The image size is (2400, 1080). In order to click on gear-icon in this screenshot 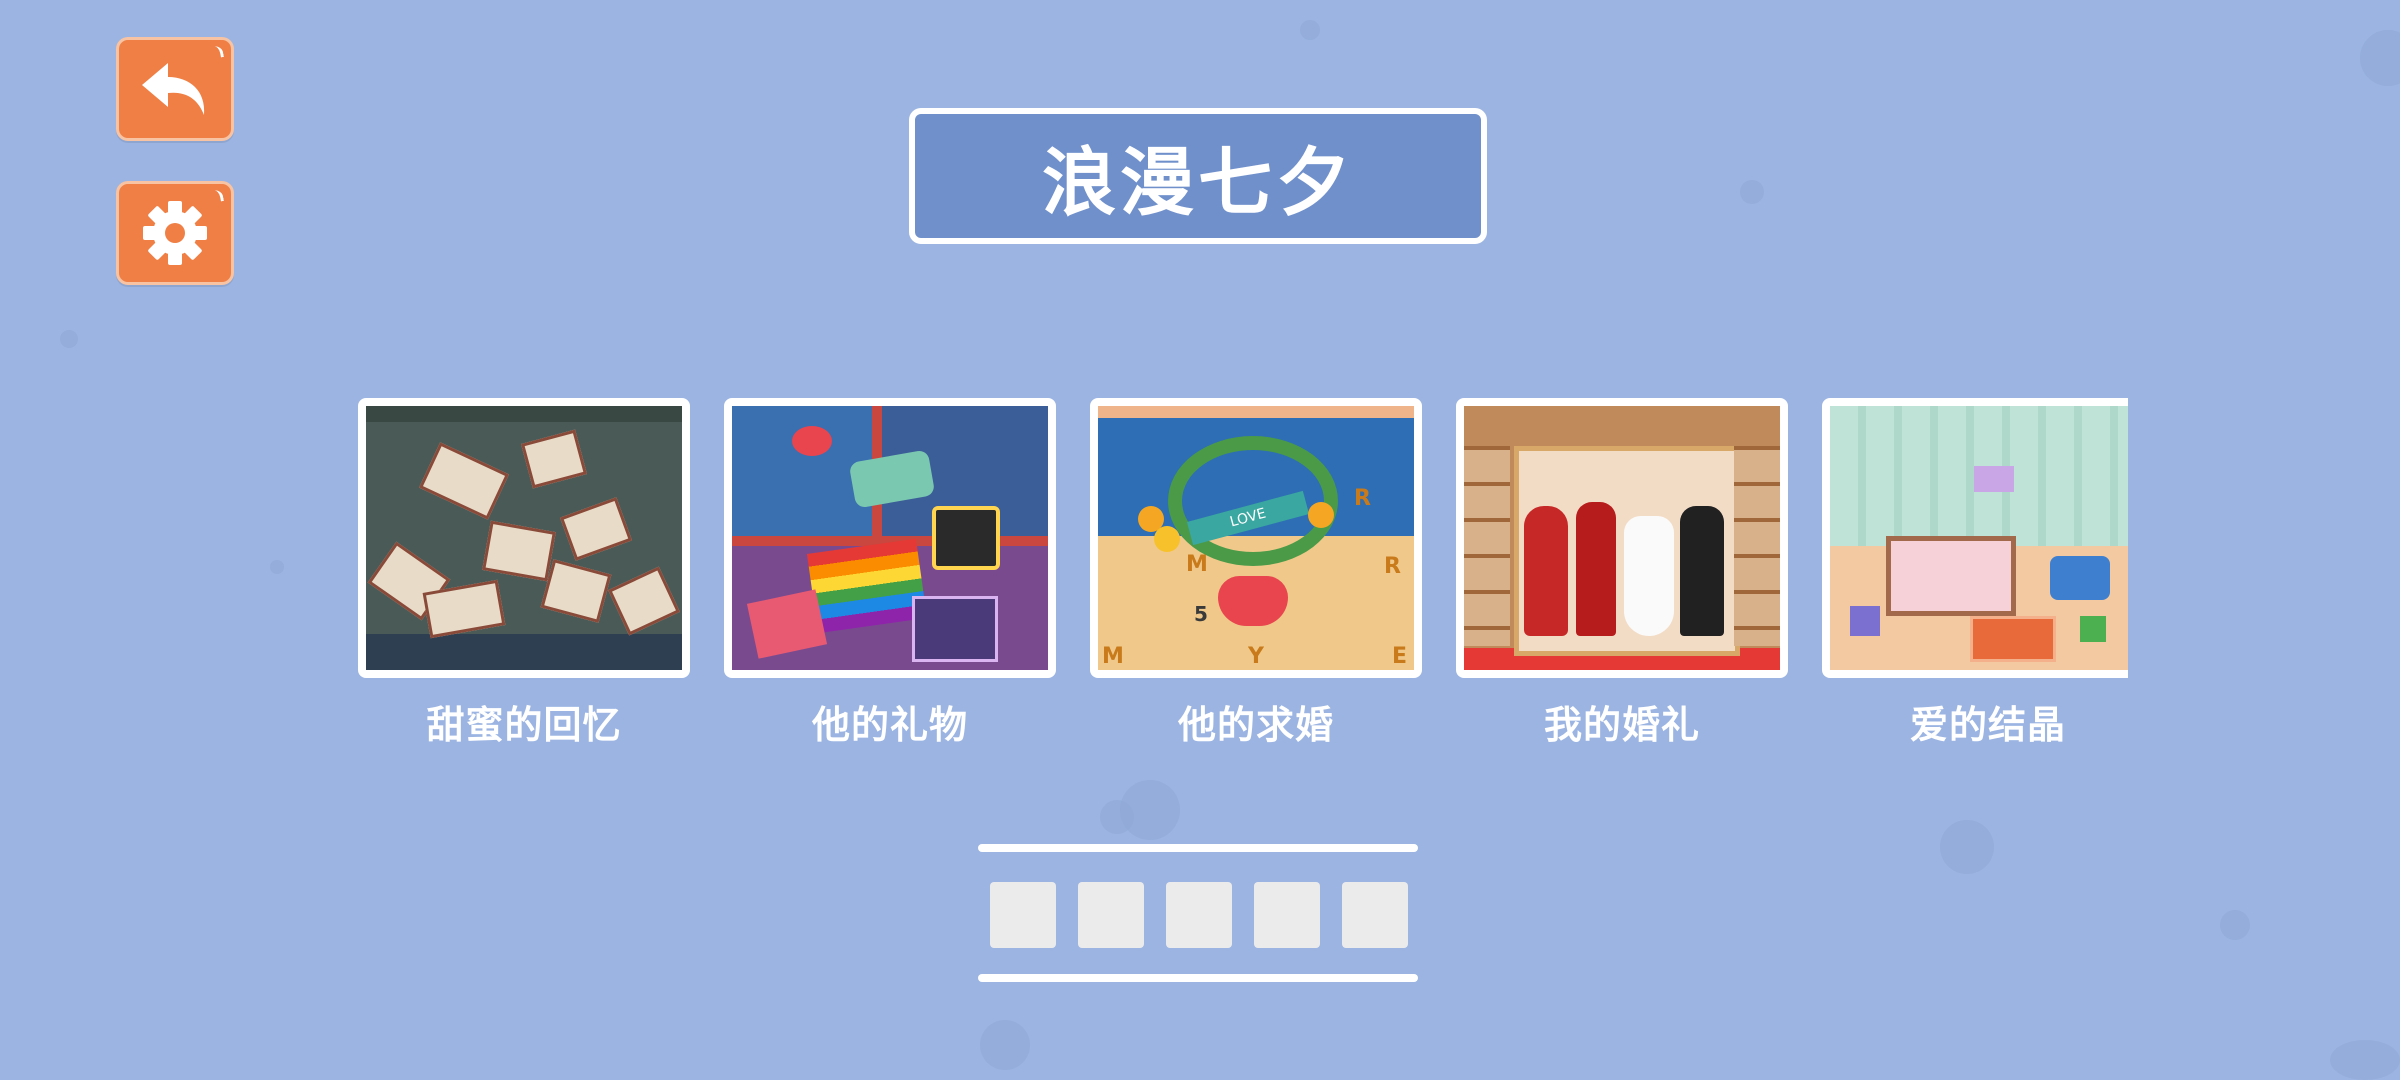, I will do `click(175, 233)`.